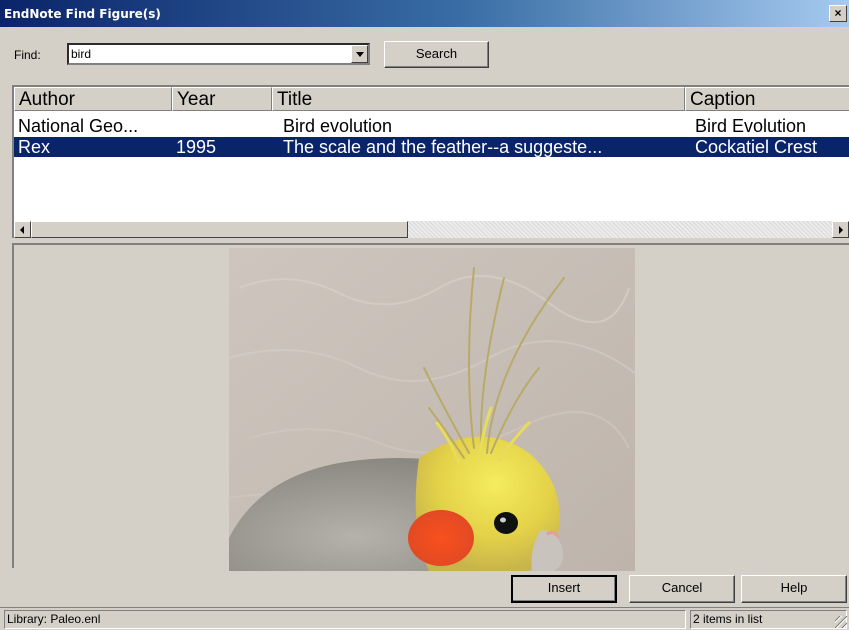  I want to click on insert-button: Insert, so click(564, 589).